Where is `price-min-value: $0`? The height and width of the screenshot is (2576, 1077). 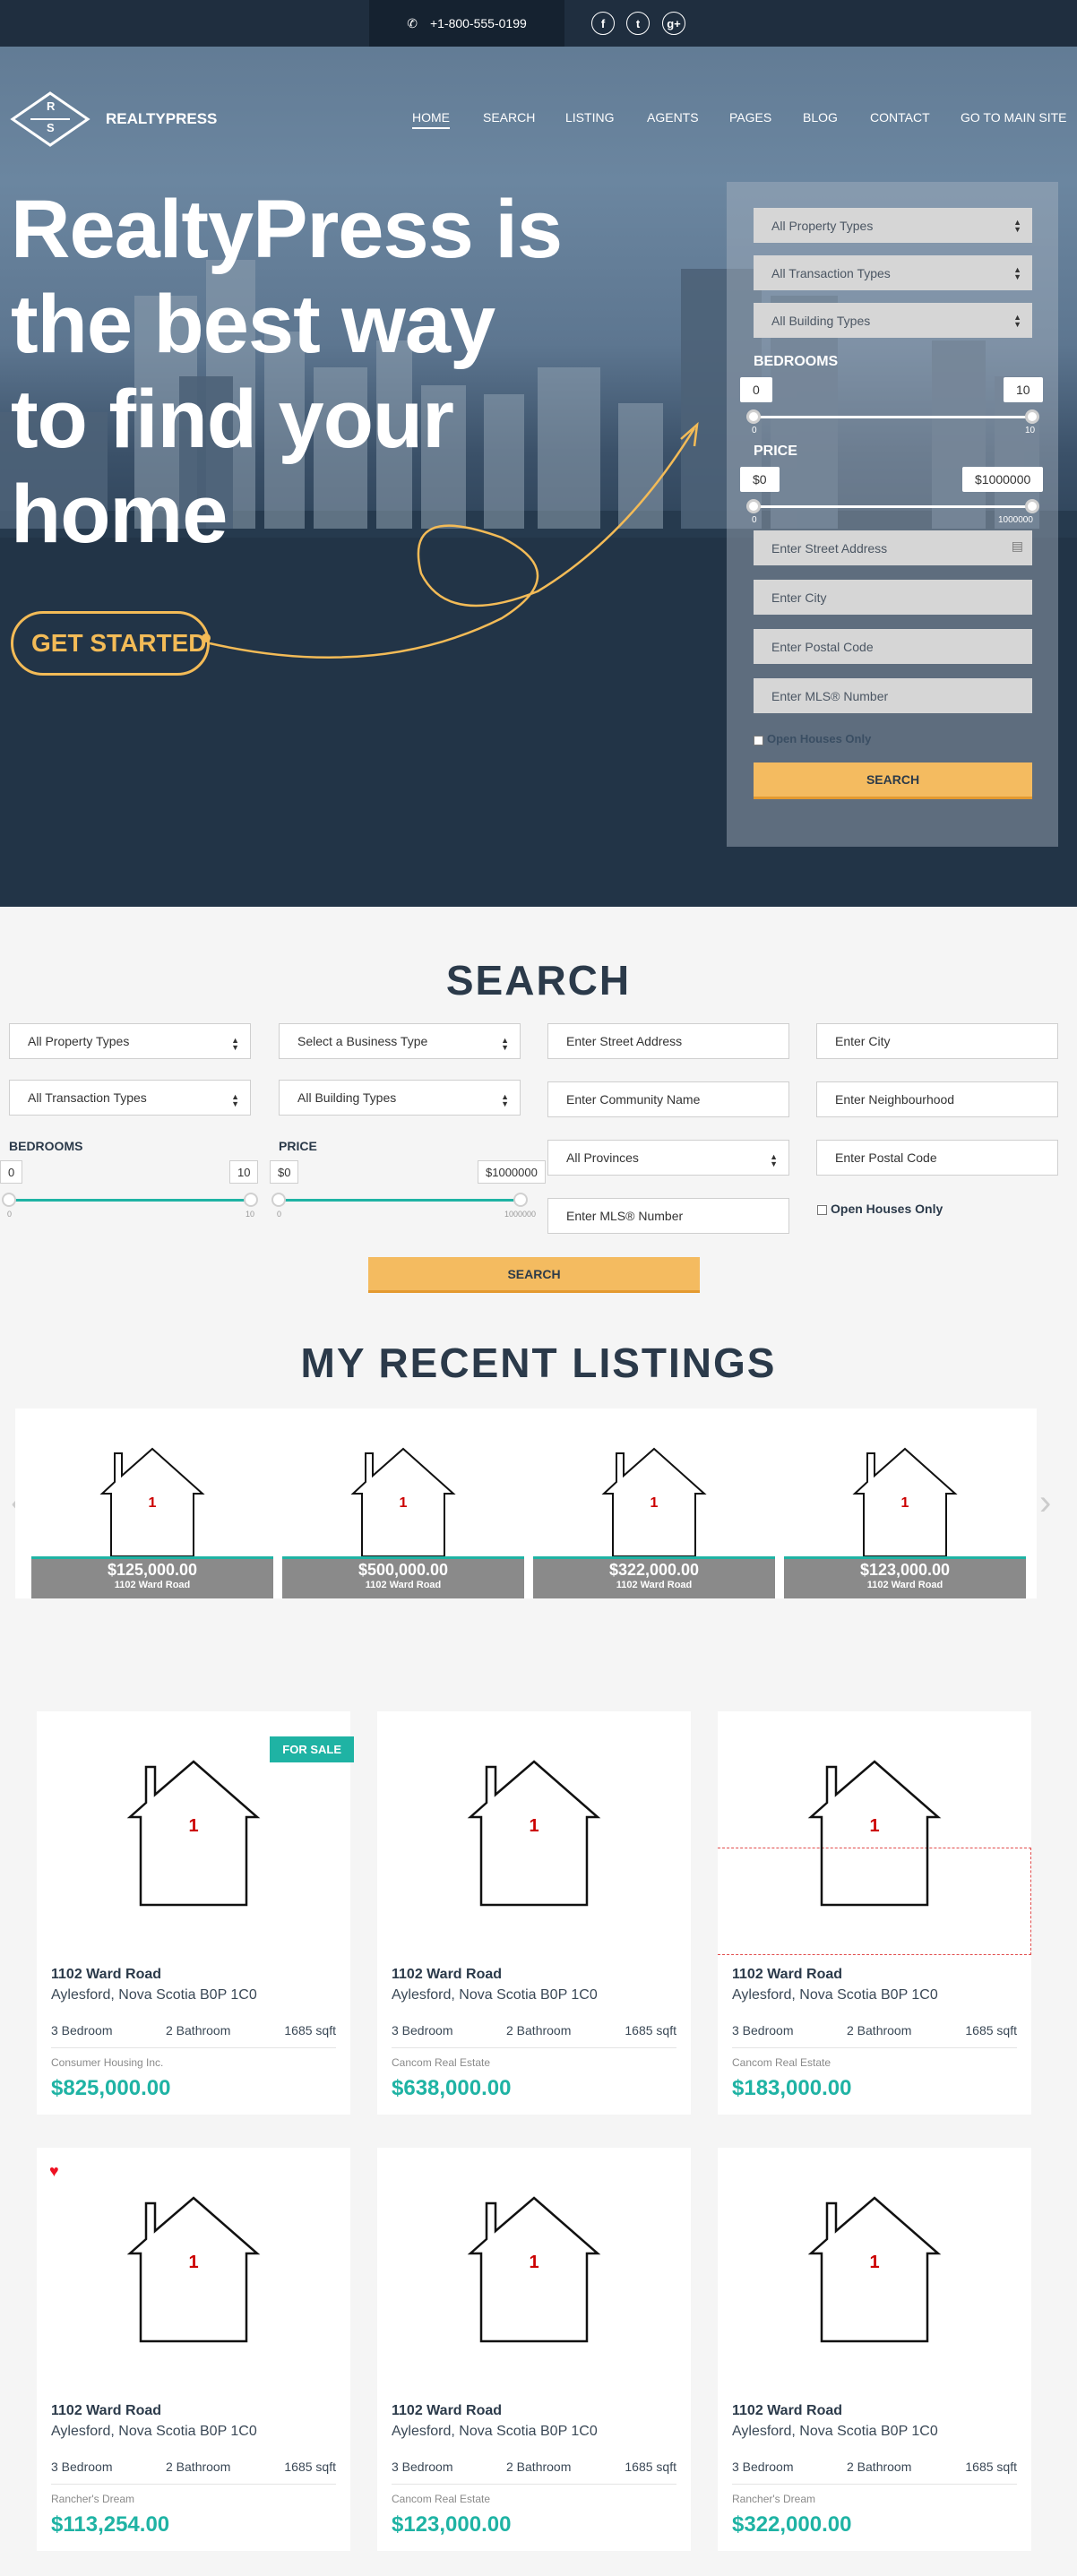 price-min-value: $0 is located at coordinates (760, 479).